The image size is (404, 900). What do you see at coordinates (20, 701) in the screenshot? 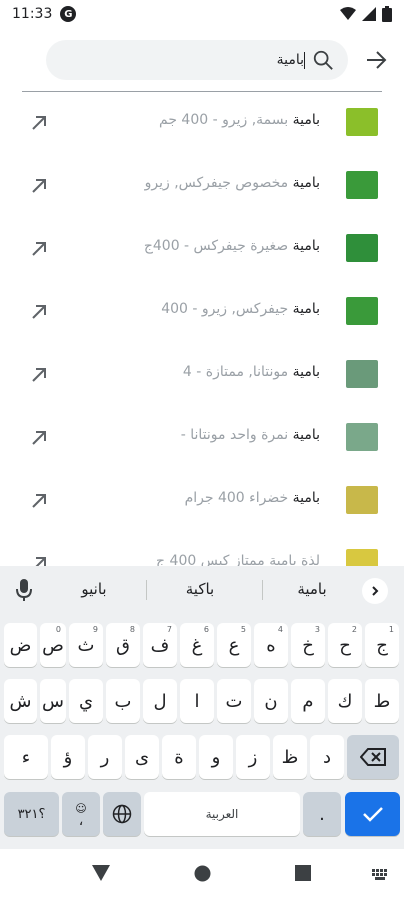
I see `key: ش` at bounding box center [20, 701].